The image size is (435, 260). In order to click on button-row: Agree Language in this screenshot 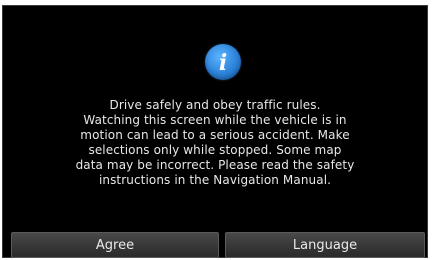, I will do `click(218, 245)`.